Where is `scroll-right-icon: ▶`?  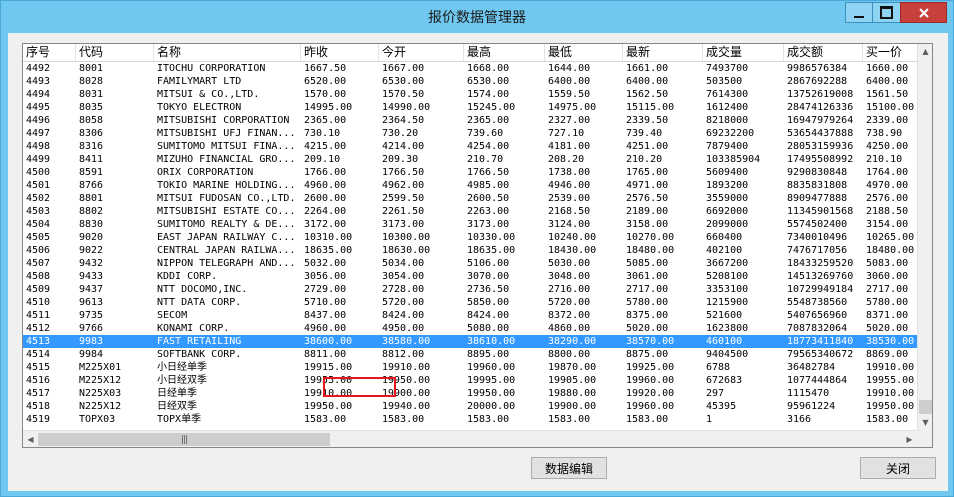 scroll-right-icon: ▶ is located at coordinates (909, 439).